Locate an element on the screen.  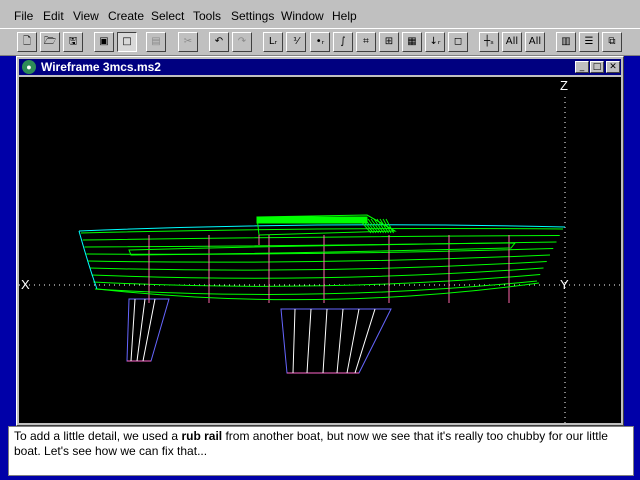
menu-tools: Tools is located at coordinates (207, 16).